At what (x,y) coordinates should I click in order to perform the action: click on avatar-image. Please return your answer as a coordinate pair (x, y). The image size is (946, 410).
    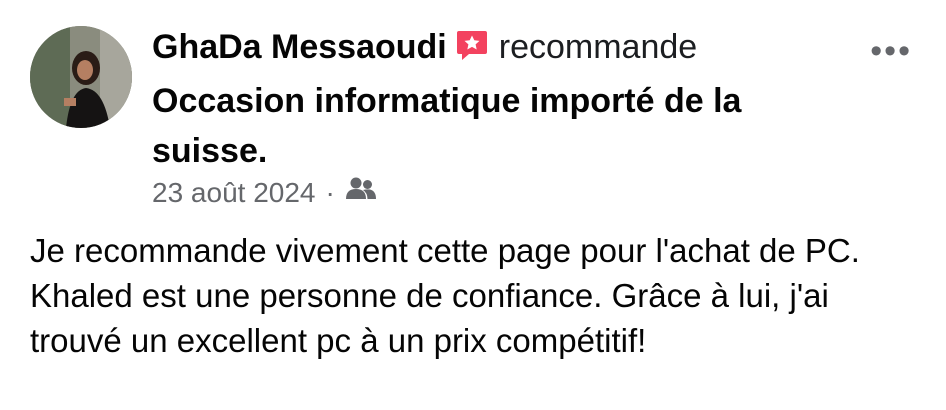
    Looking at the image, I should click on (81, 77).